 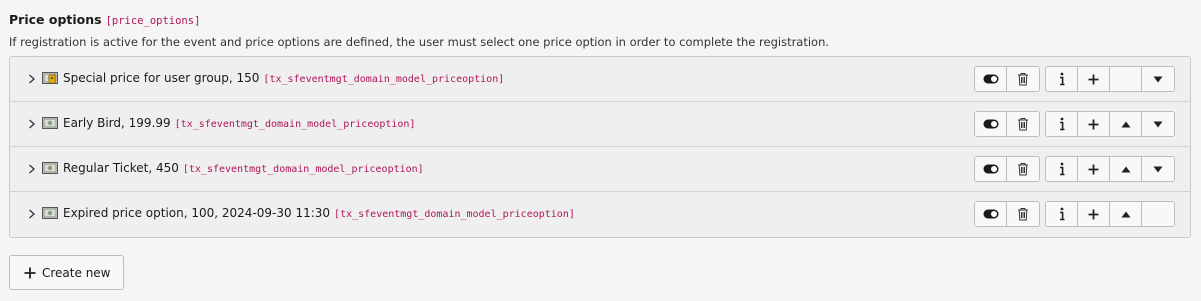 What do you see at coordinates (104, 19) in the screenshot?
I see `field-label: Price options [price_options]` at bounding box center [104, 19].